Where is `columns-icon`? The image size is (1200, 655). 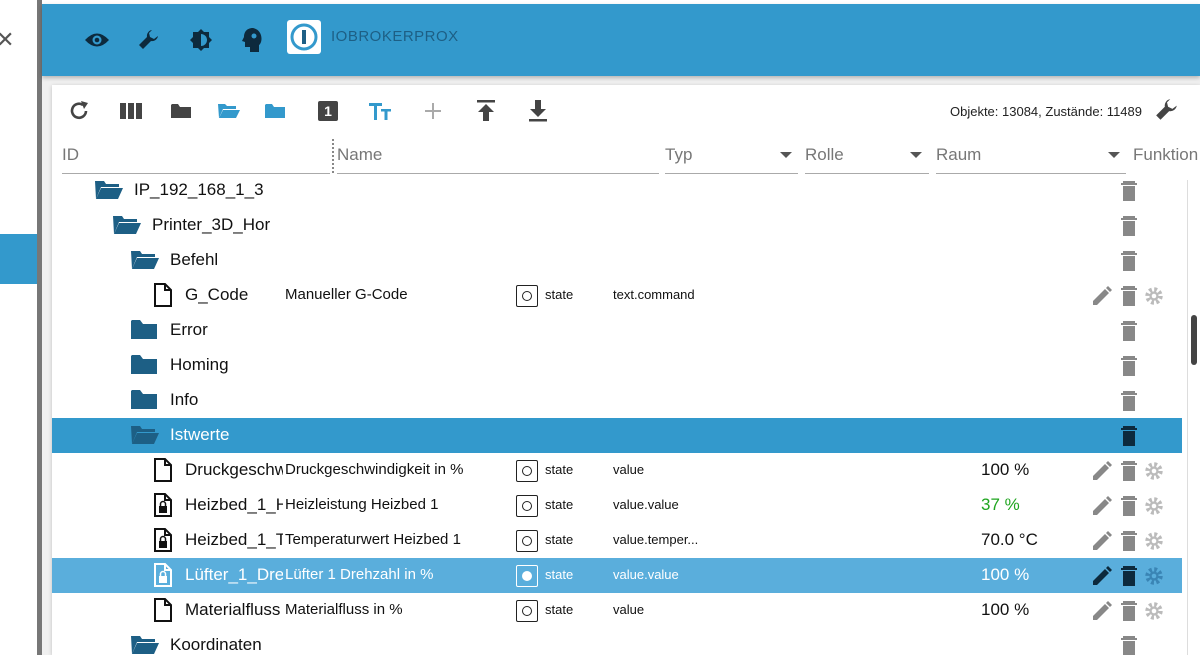 columns-icon is located at coordinates (131, 111).